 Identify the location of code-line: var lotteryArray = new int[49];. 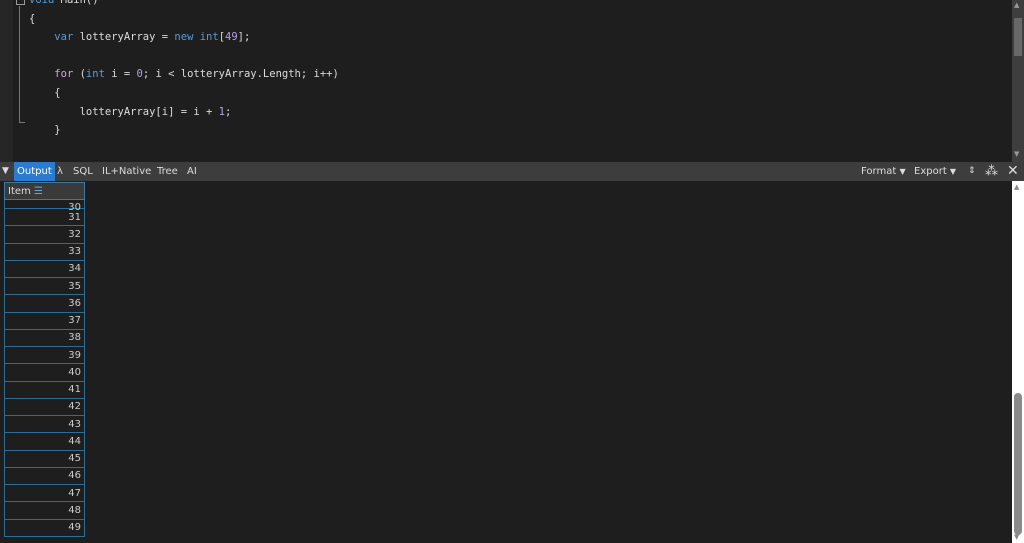
(184, 37).